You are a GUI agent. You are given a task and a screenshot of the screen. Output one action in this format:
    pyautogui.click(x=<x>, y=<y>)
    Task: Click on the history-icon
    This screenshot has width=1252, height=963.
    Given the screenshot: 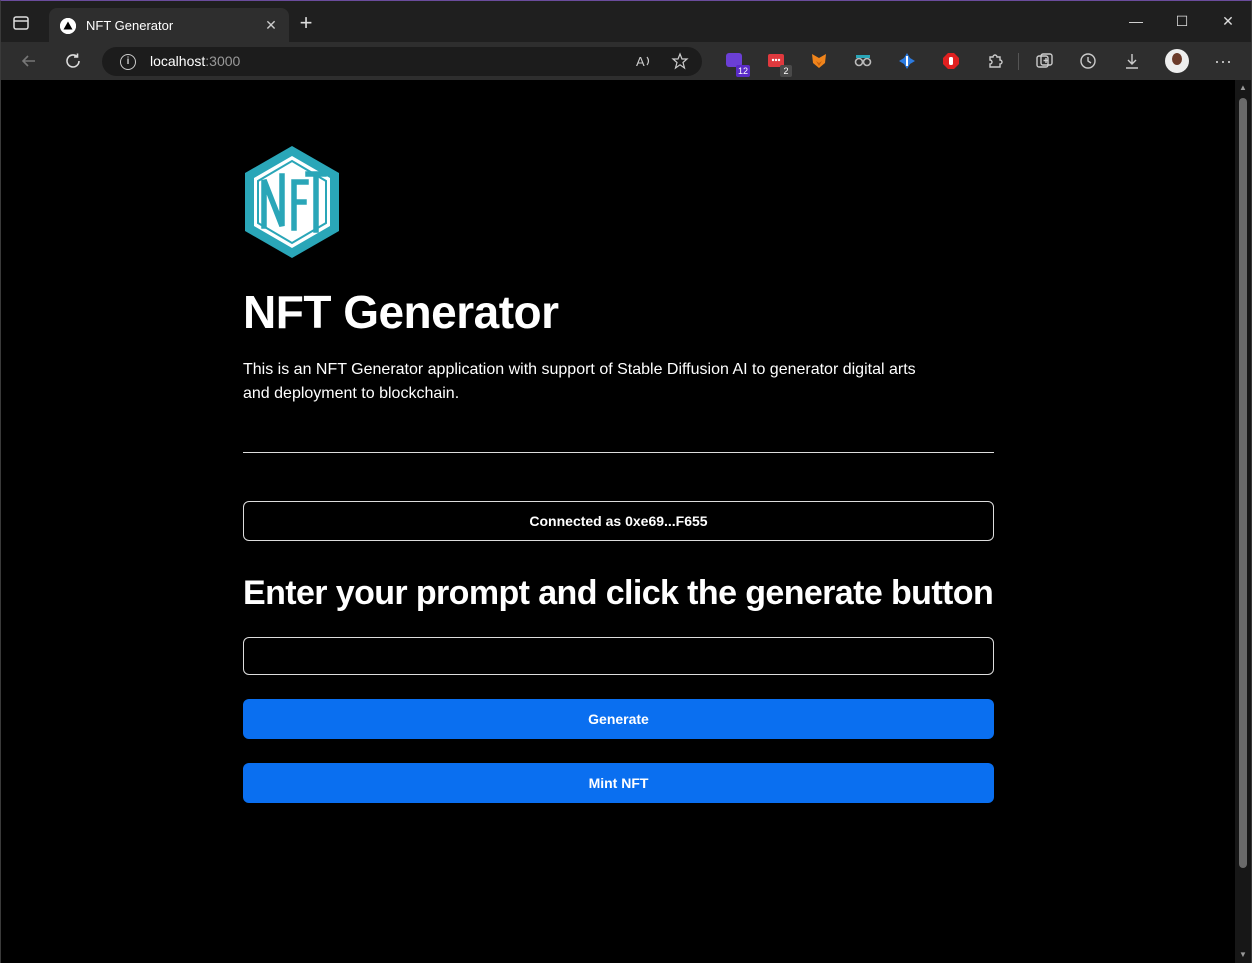 What is the action you would take?
    pyautogui.click(x=1088, y=61)
    